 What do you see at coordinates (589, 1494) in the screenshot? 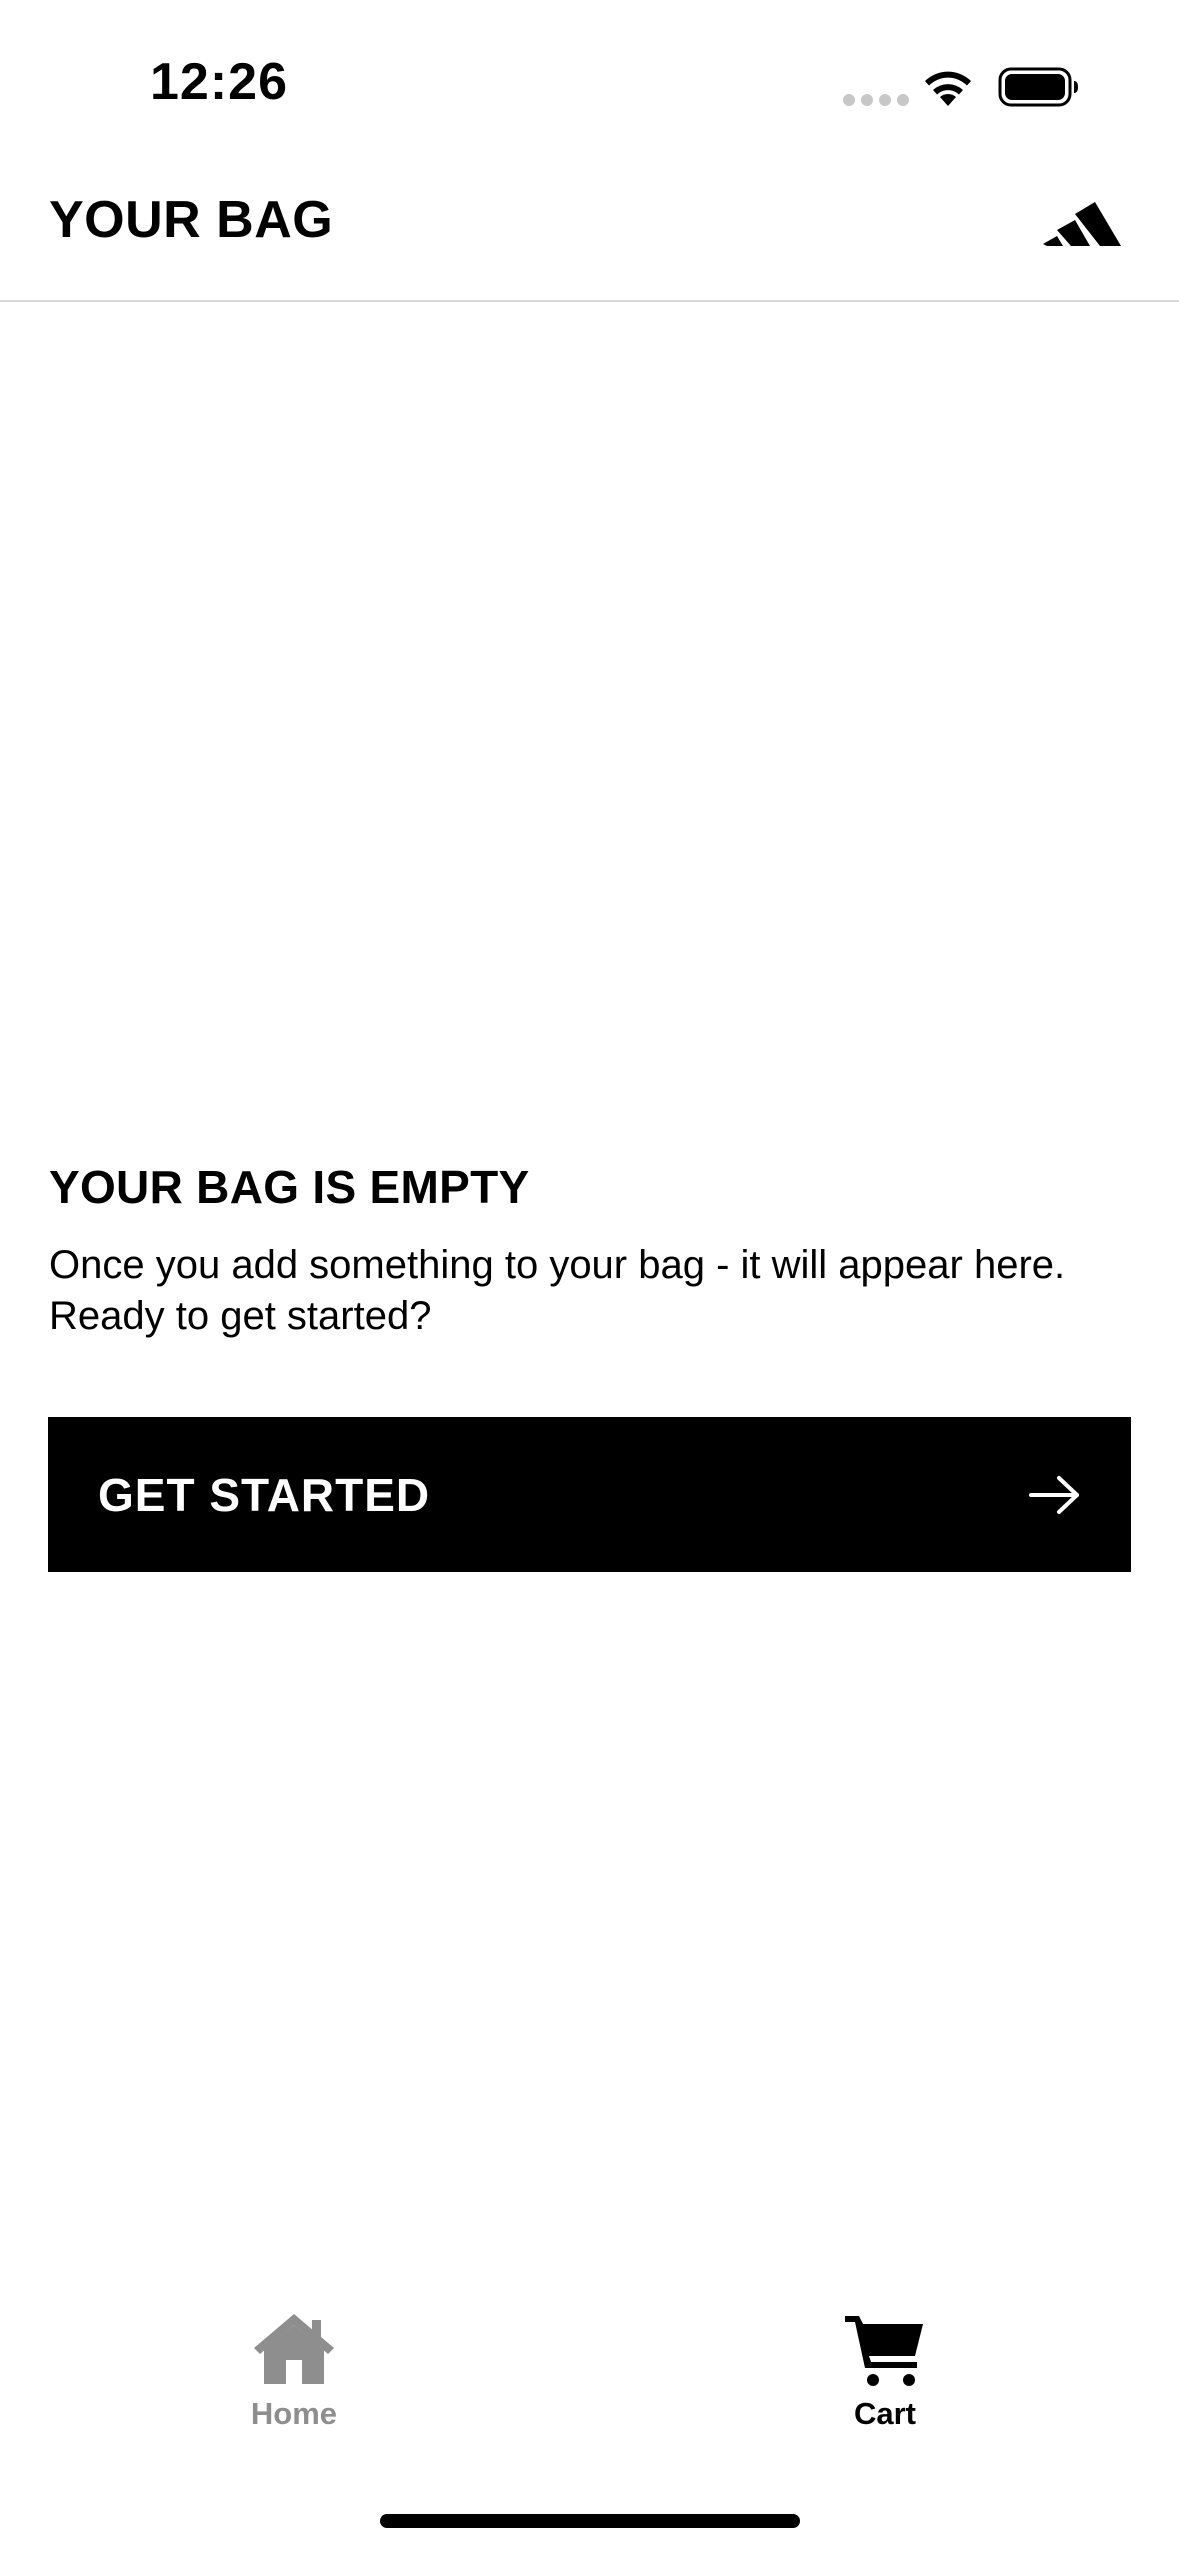
I see `get-started-button: GET STARTED` at bounding box center [589, 1494].